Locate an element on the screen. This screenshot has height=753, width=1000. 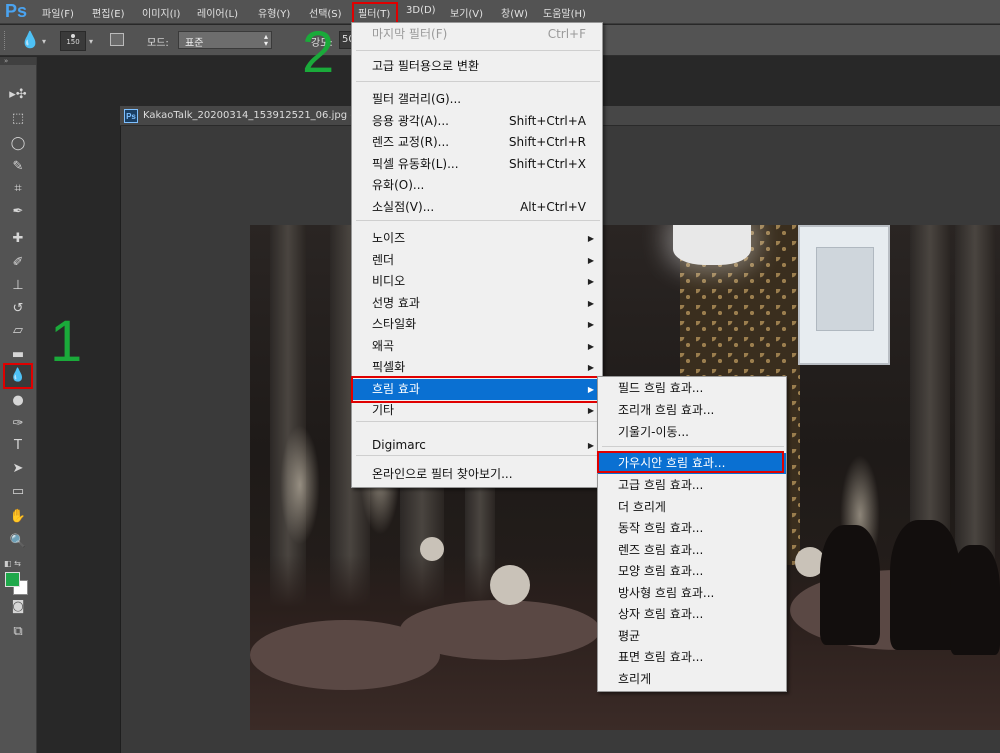
type-tool-icon: T is located at coordinates (18, 446).